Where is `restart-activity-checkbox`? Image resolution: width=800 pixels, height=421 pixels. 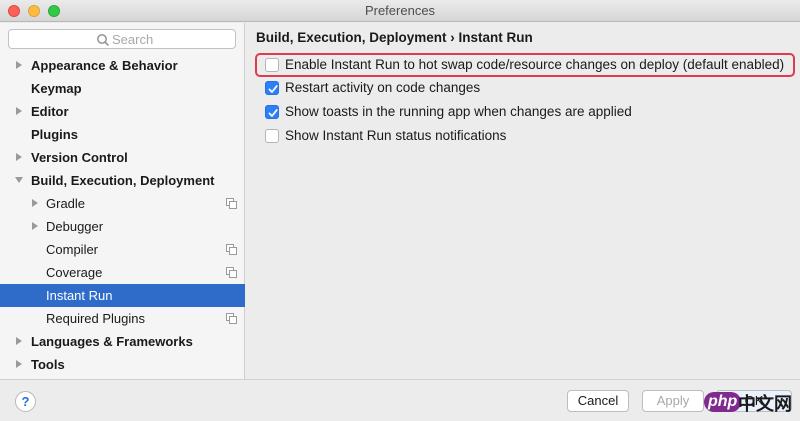
restart-activity-checkbox is located at coordinates (272, 88).